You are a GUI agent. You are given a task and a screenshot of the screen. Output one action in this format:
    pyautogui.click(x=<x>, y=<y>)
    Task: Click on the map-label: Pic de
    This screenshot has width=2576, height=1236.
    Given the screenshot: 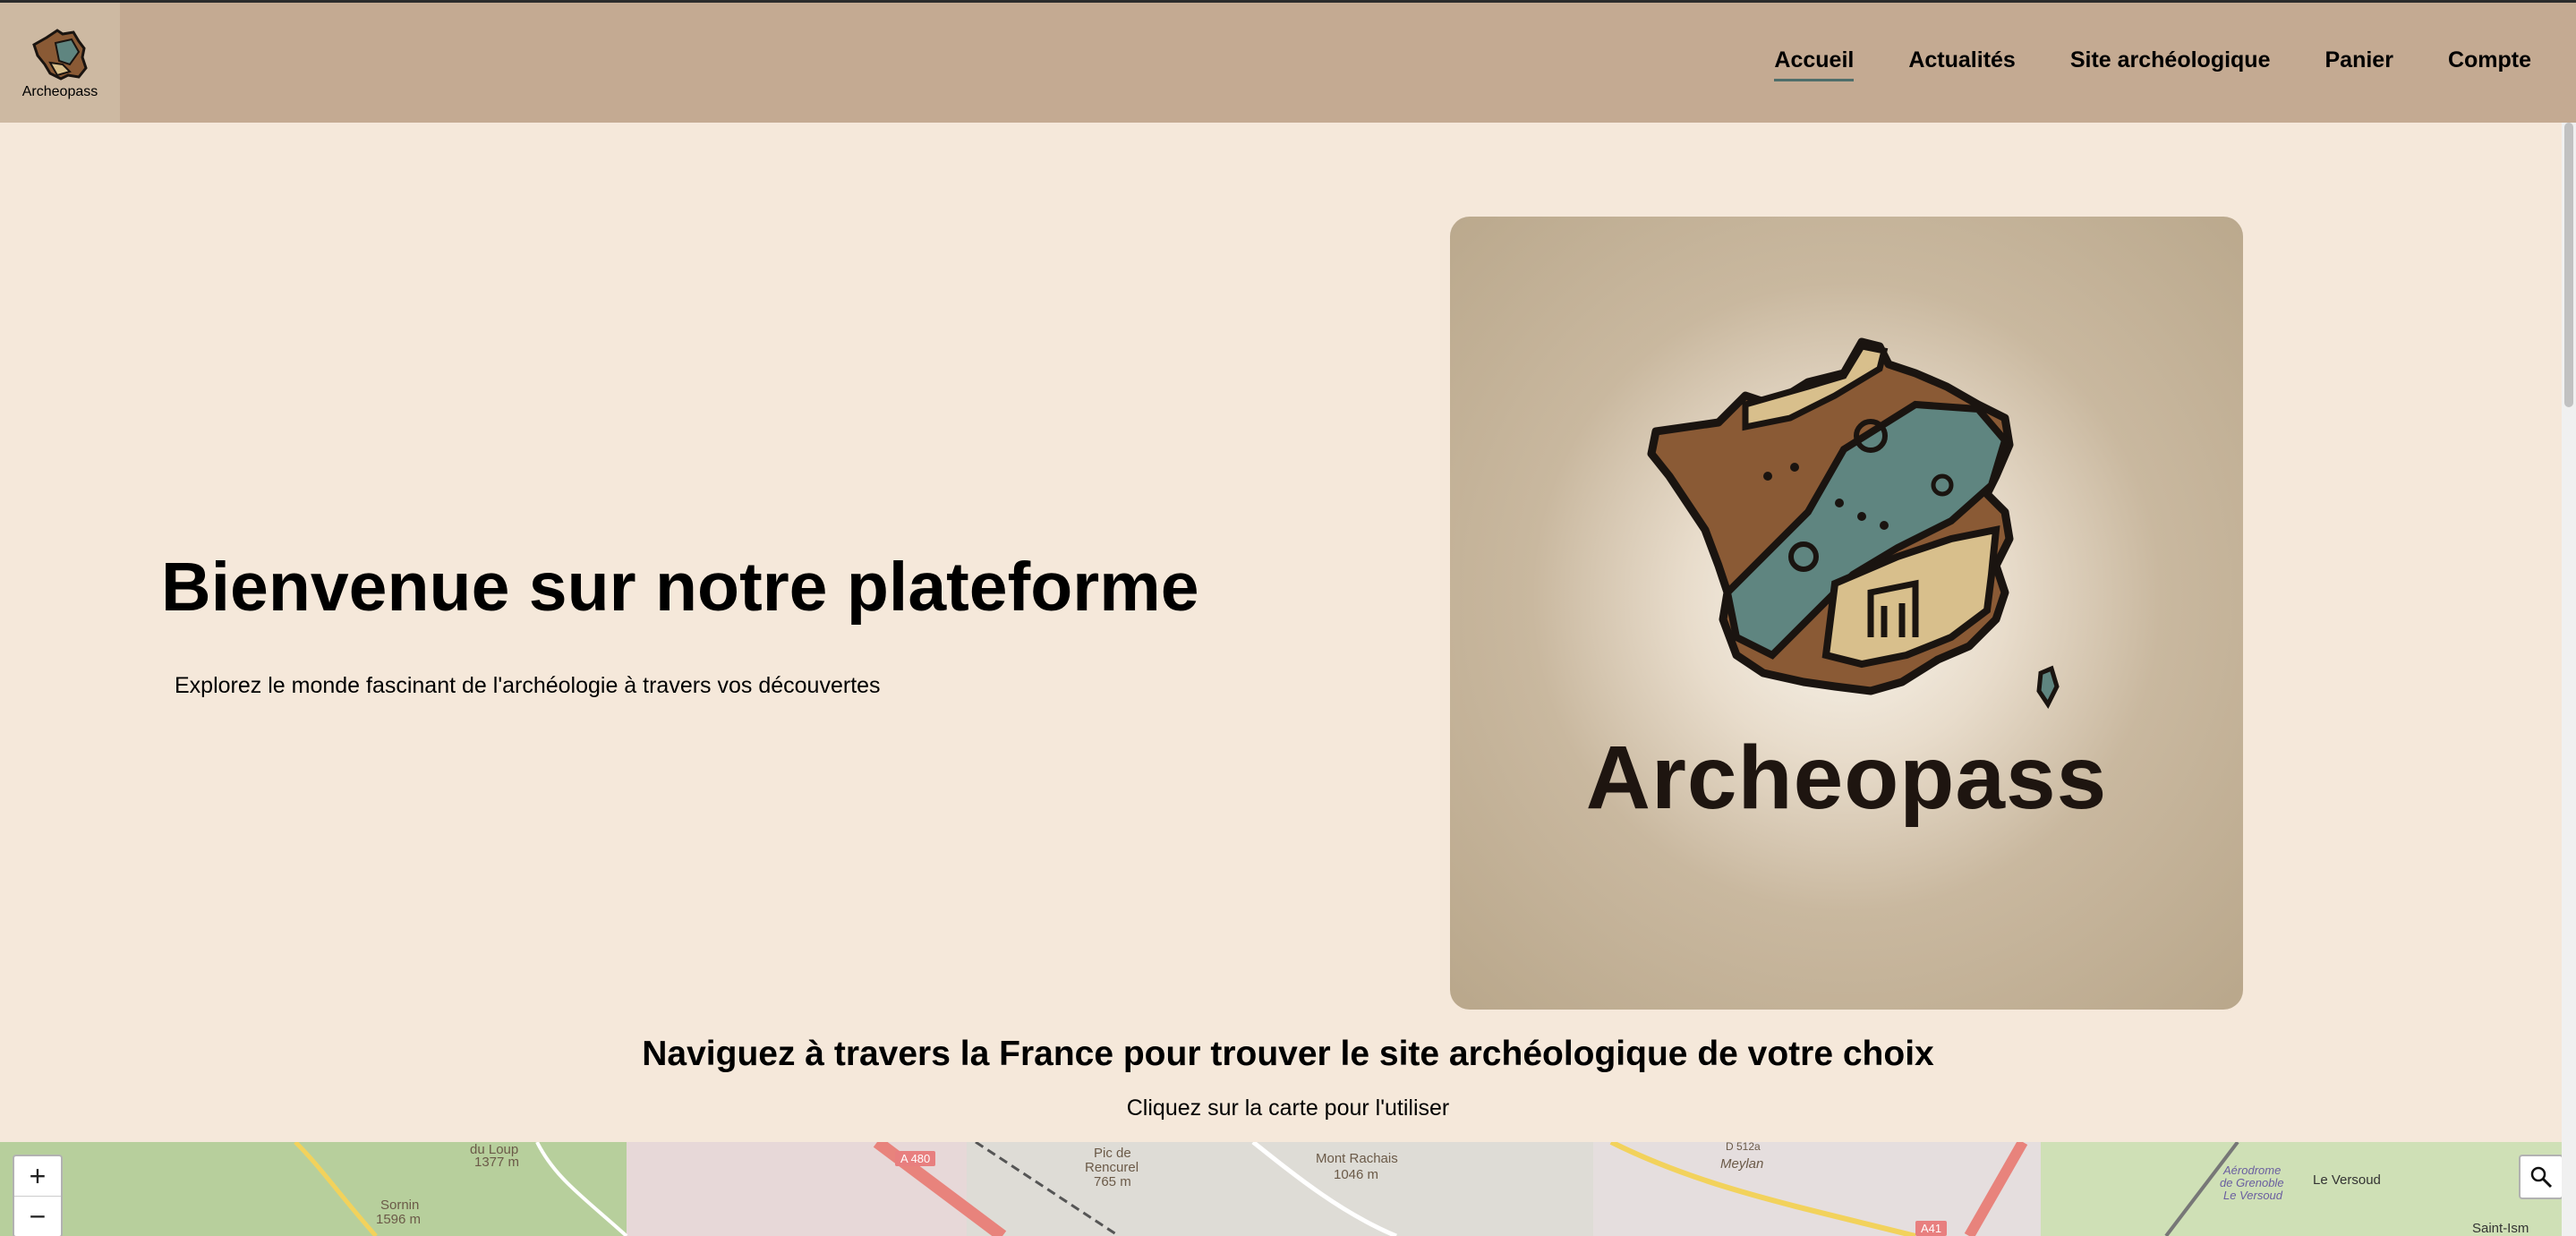 What is the action you would take?
    pyautogui.click(x=1112, y=1153)
    